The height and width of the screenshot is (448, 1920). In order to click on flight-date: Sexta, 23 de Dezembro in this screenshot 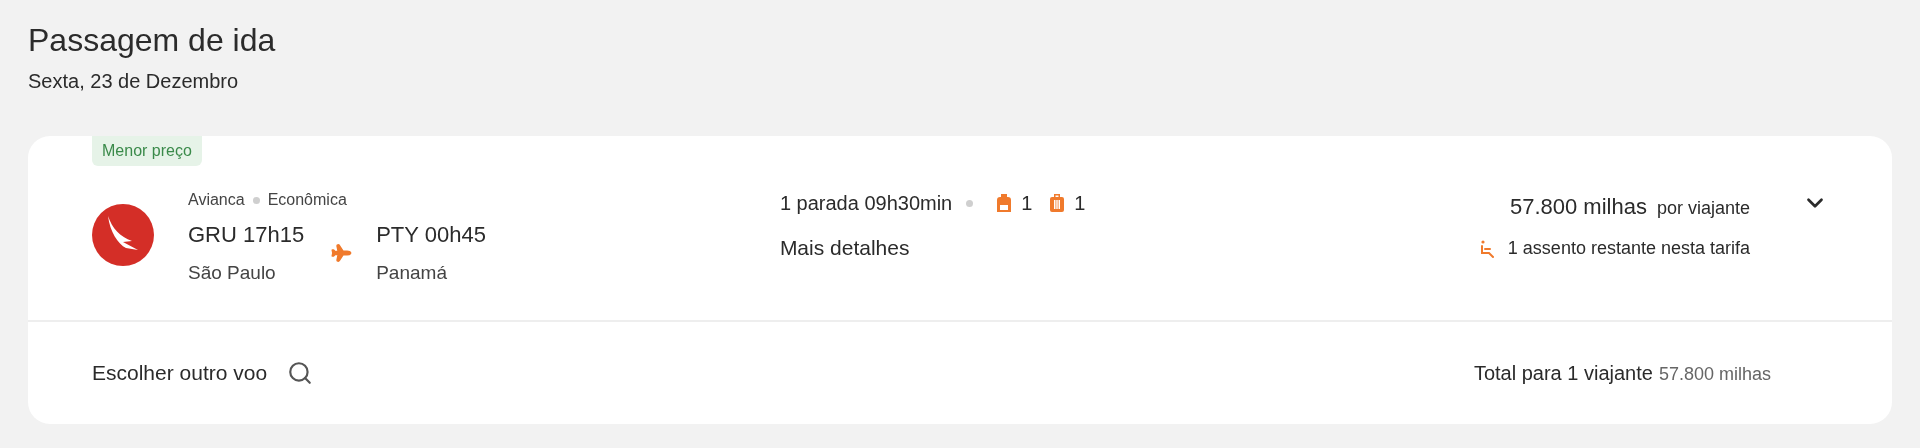, I will do `click(134, 81)`.